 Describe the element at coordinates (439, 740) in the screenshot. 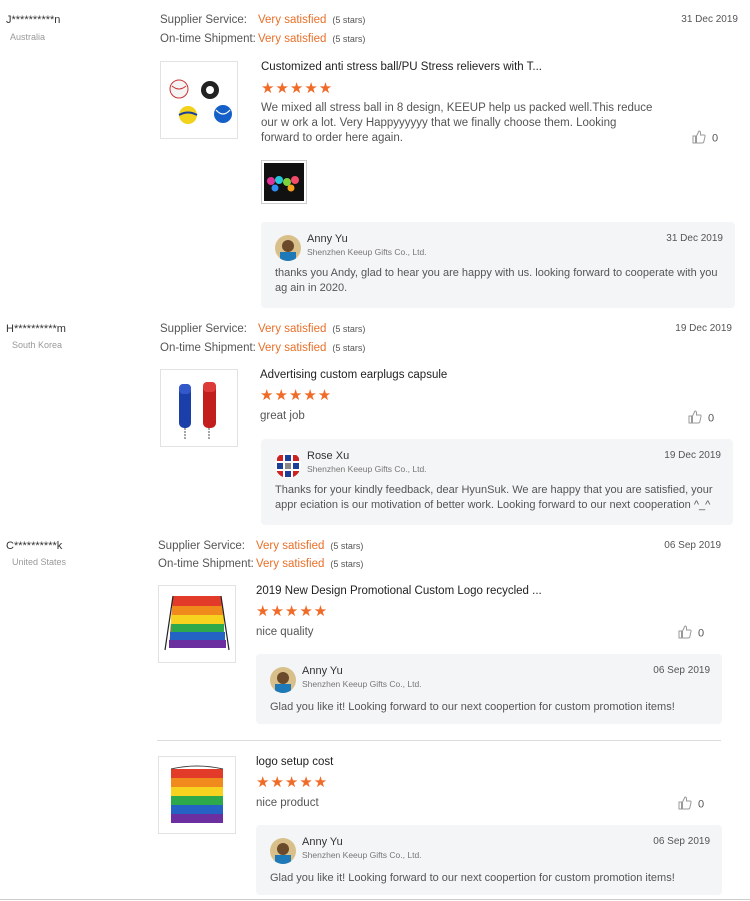

I see `item-divider` at that location.